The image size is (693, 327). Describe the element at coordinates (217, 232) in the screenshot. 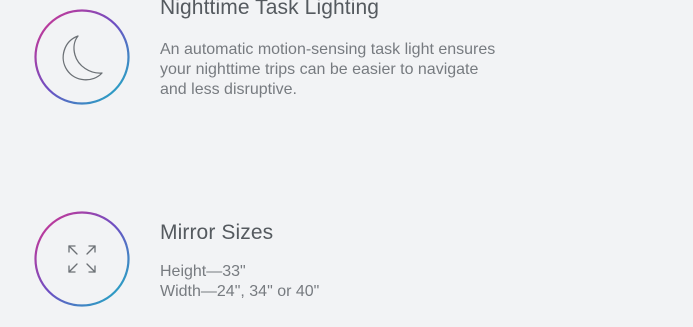

I see `feature-title: Mirror Sizes` at that location.